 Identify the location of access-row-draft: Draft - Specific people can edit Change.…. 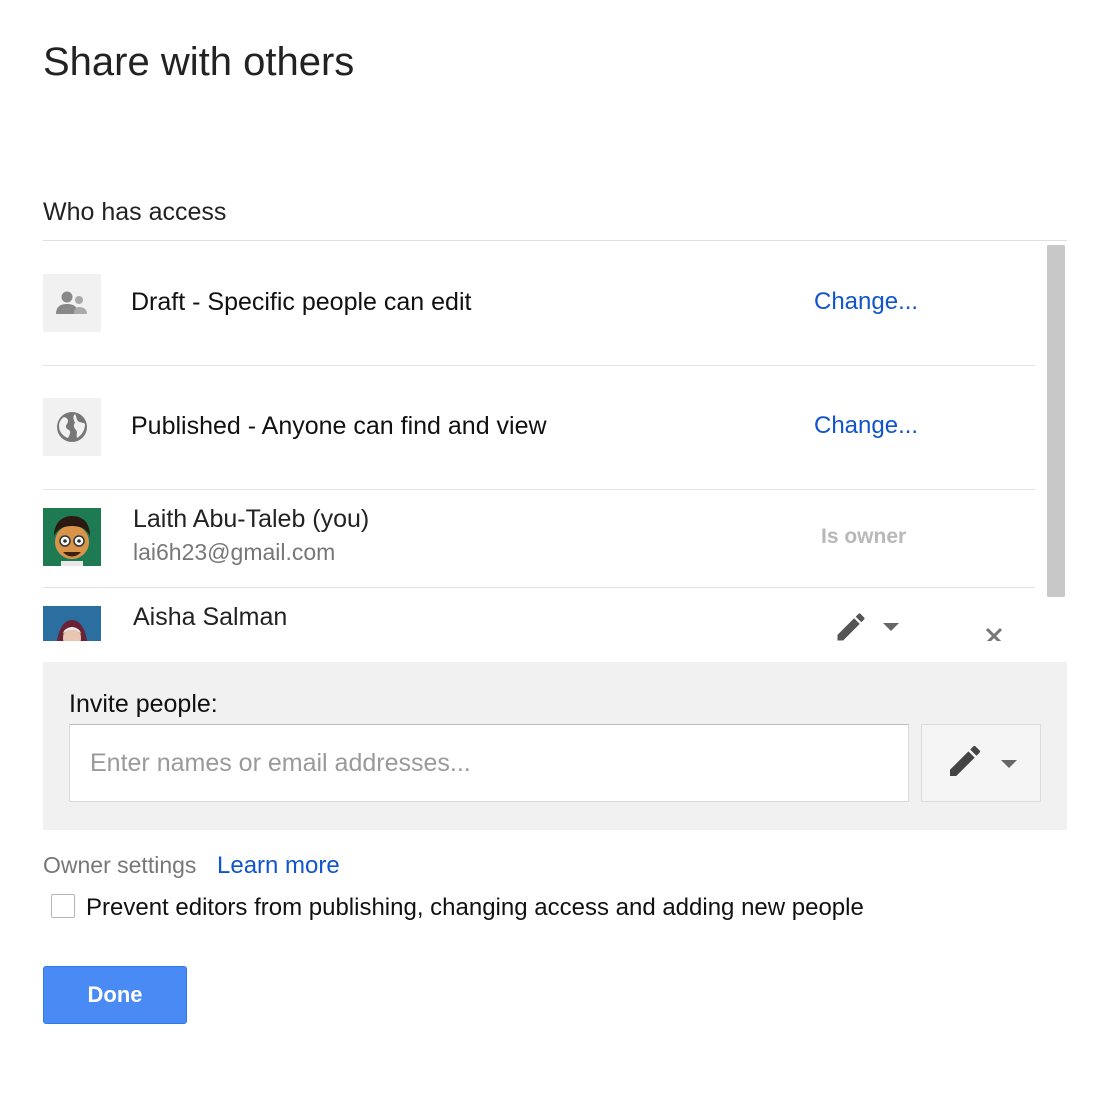
(539, 303).